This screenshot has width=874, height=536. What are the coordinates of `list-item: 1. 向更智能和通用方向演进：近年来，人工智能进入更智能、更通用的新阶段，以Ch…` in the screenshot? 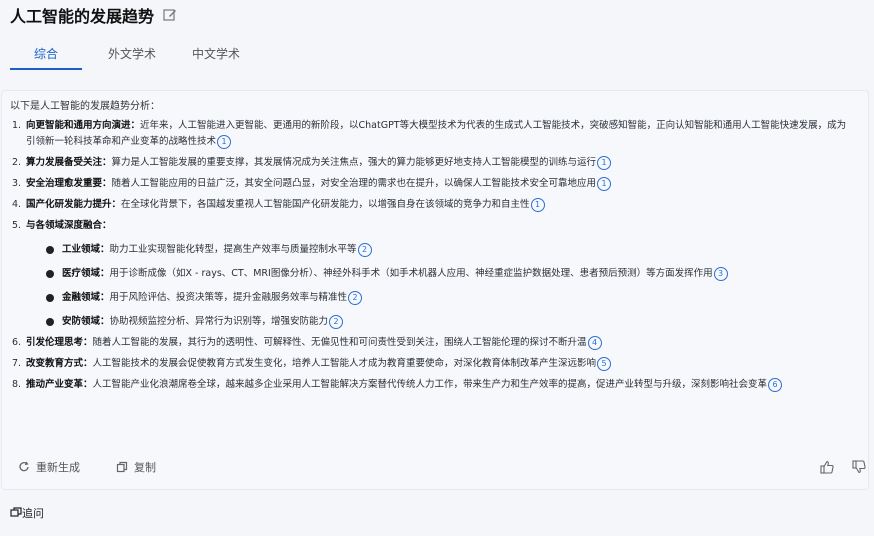 It's located at (429, 134).